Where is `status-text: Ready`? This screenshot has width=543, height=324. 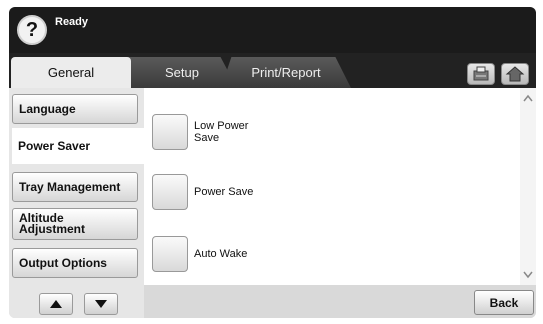
status-text: Ready is located at coordinates (72, 22).